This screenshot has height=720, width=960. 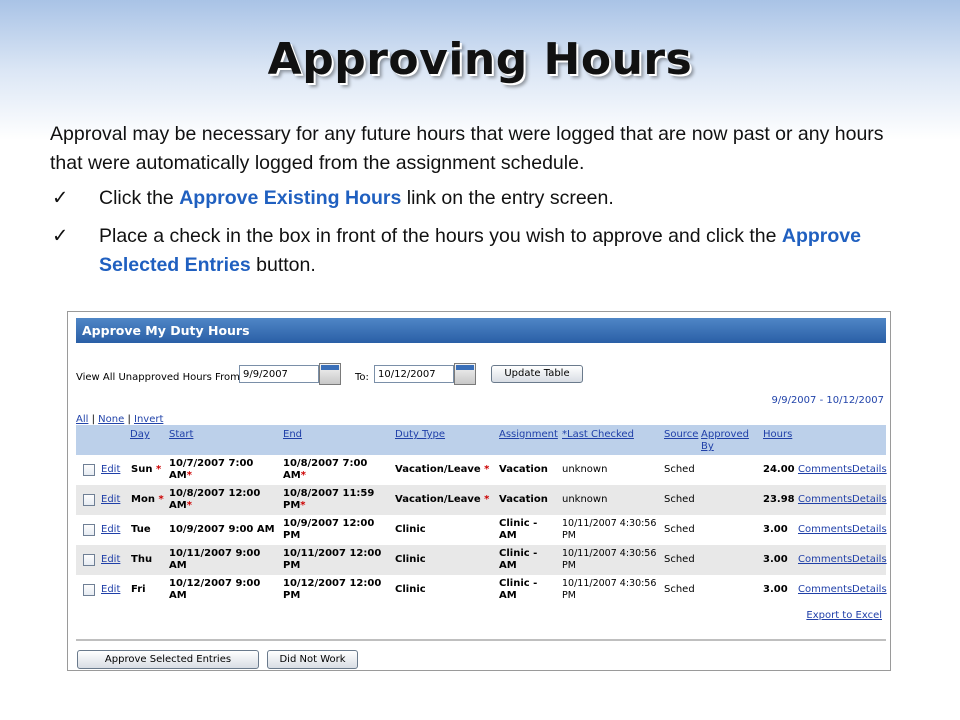 I want to click on row-end: 10/8/2007 7:00 AM*, so click(x=325, y=469).